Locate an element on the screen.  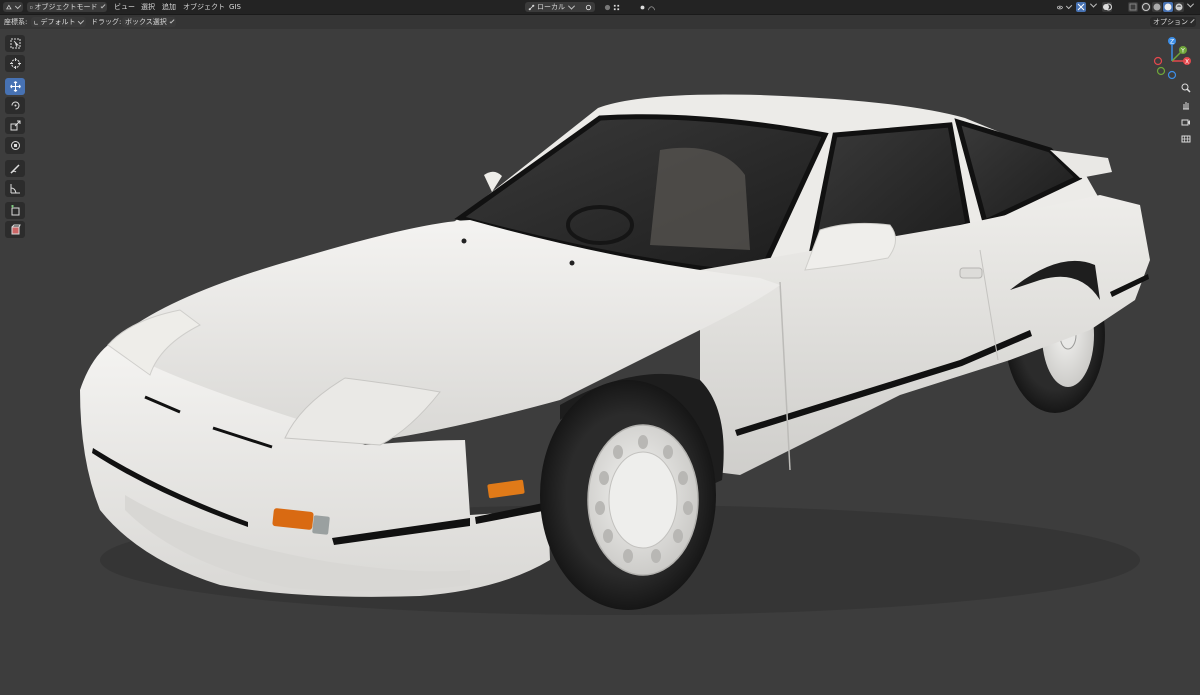
add-cube-icon is located at coordinates (14, 210).